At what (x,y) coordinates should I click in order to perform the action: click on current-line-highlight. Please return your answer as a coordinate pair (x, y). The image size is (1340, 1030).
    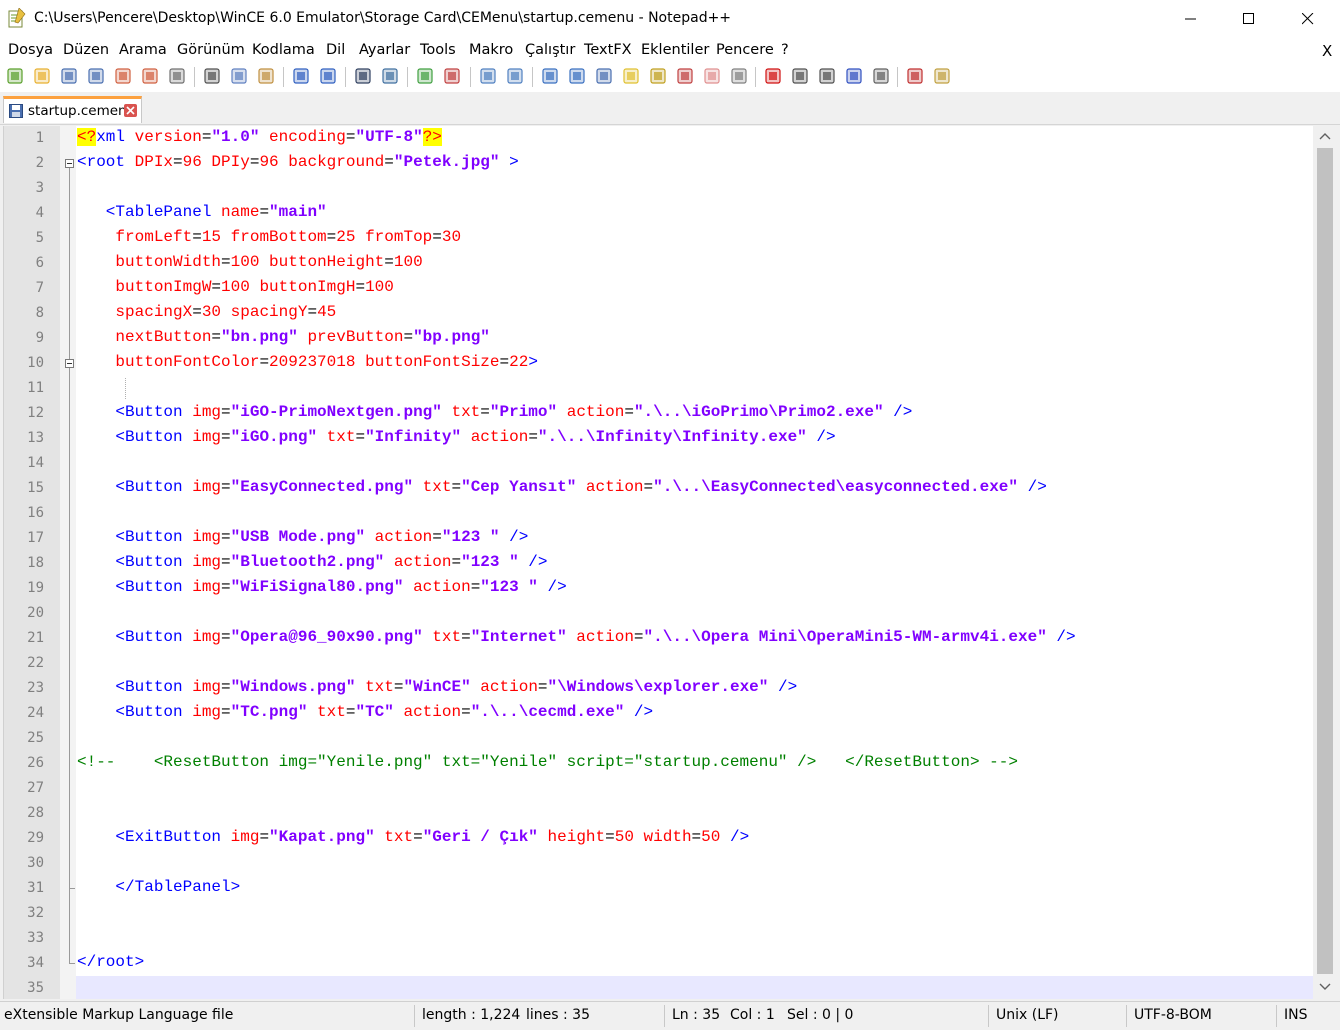
    Looking at the image, I should click on (695, 987).